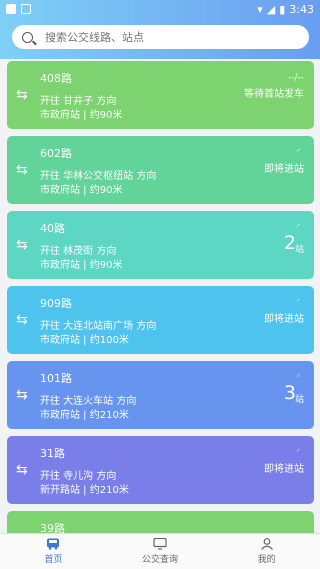 The width and height of the screenshot is (320, 569). What do you see at coordinates (56, 153) in the screenshot?
I see `route-name: 602路` at bounding box center [56, 153].